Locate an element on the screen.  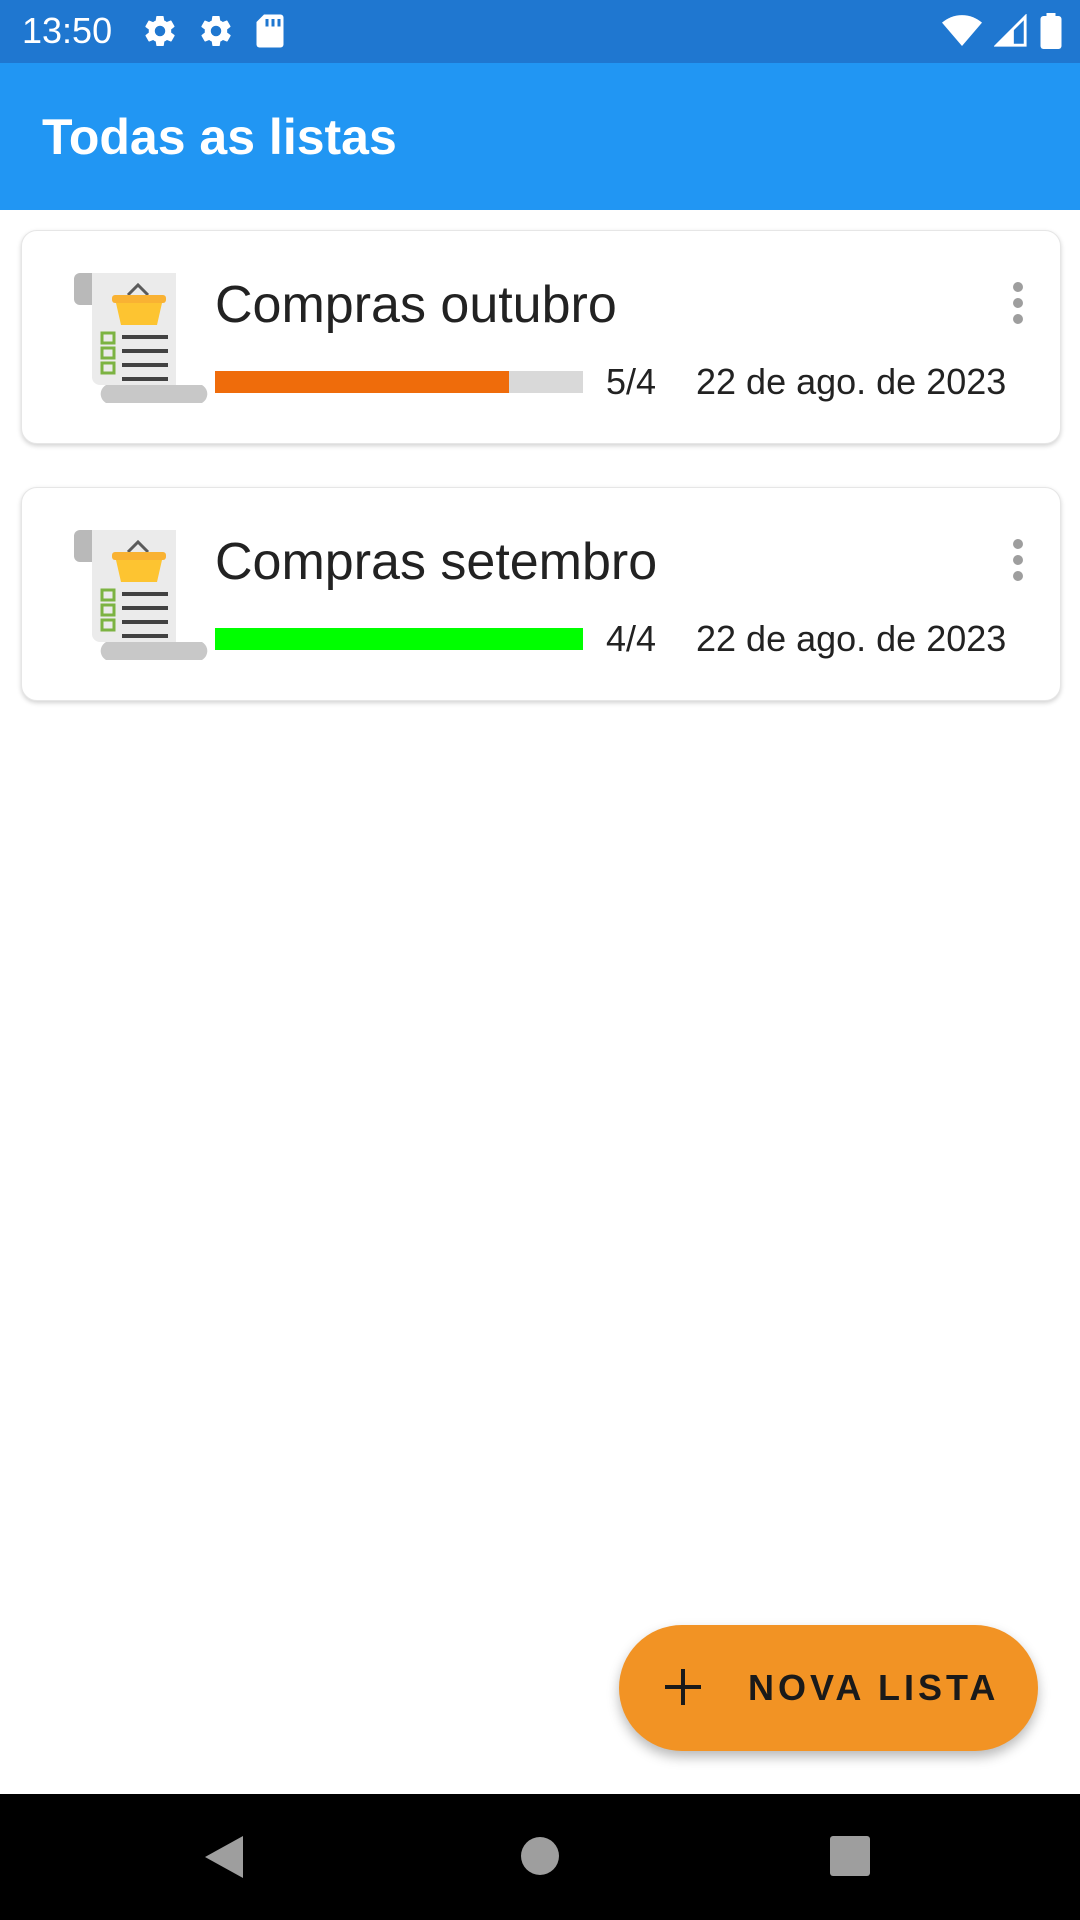
status-system-icons is located at coordinates (1002, 31).